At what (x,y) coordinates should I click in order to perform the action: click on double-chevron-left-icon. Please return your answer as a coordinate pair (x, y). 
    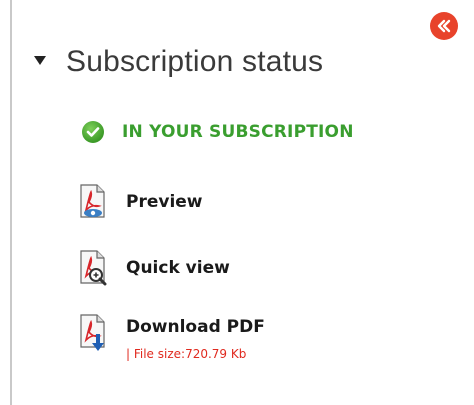
    Looking at the image, I should click on (444, 26).